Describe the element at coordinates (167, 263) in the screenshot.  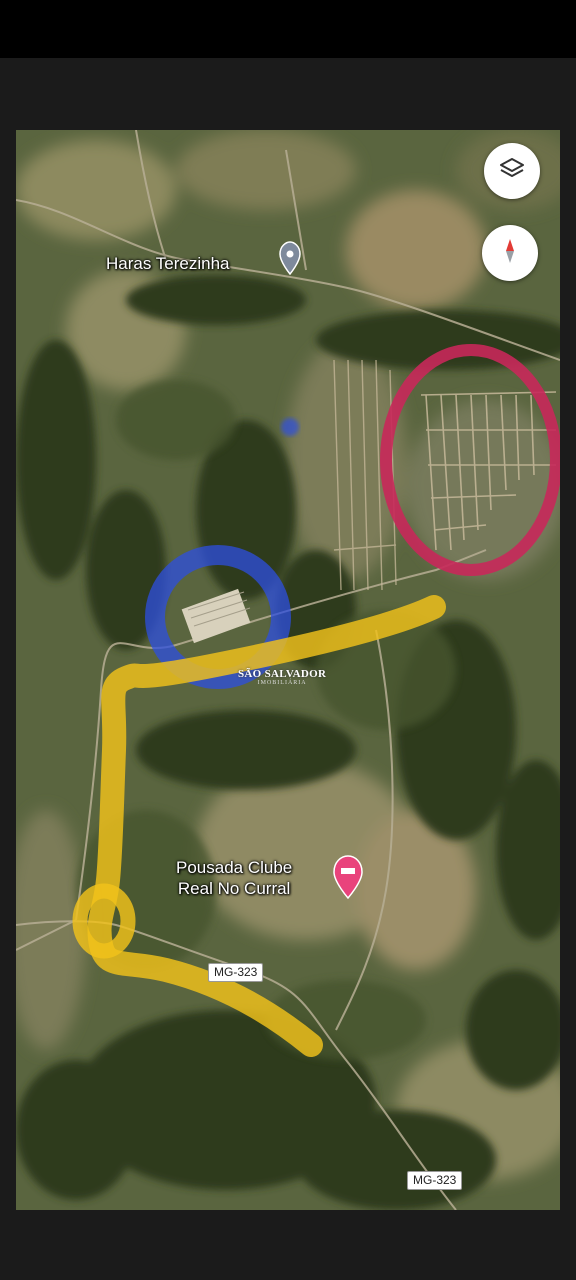
I see `place-label-haras: Haras Terezinha` at that location.